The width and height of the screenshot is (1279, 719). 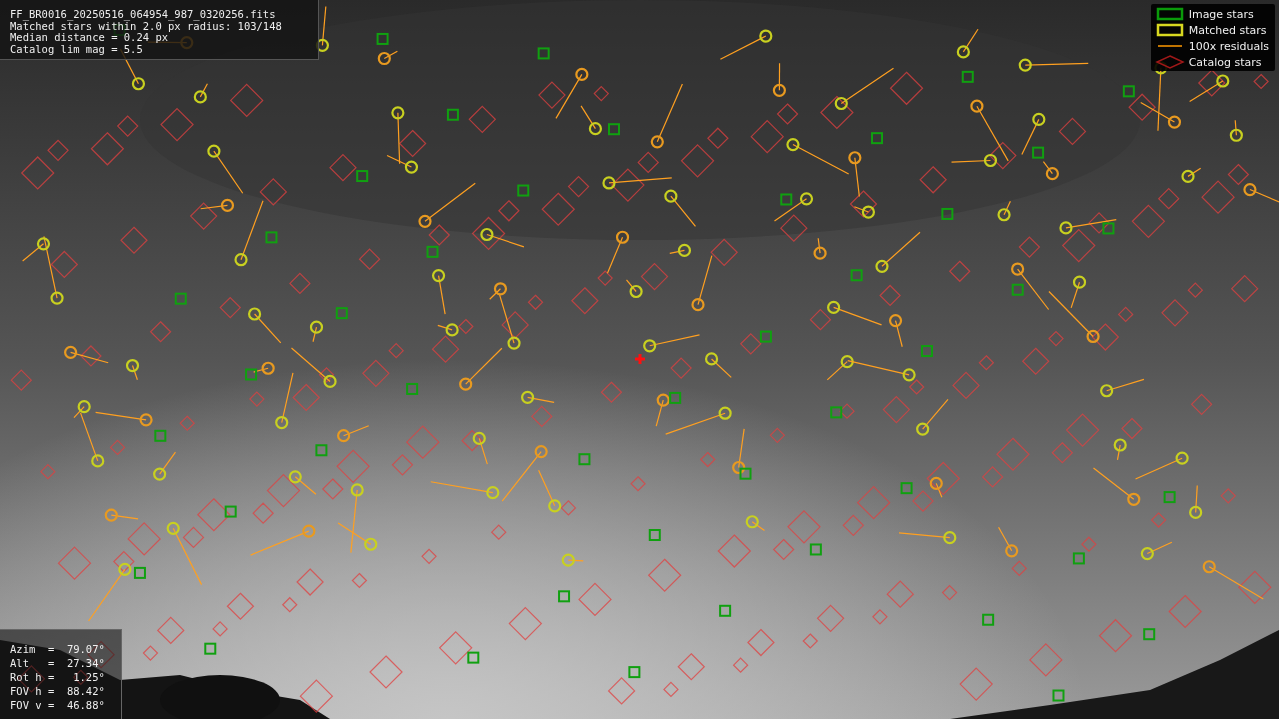 I want to click on legend-label: Image stars, so click(x=1221, y=14).